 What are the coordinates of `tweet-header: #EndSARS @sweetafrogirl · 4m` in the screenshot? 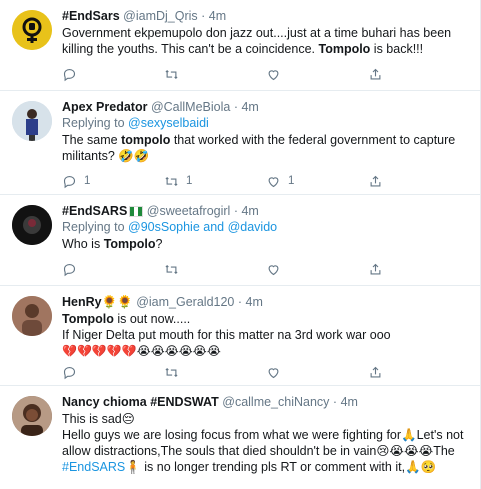 It's located at (266, 211).